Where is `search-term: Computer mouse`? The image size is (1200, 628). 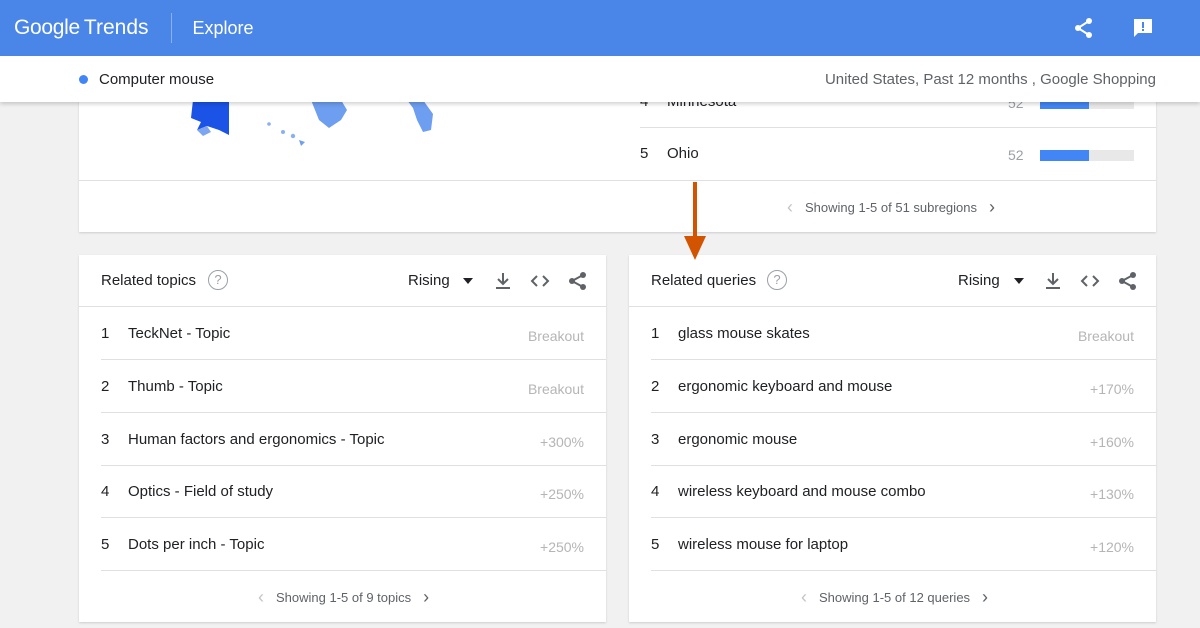 search-term: Computer mouse is located at coordinates (156, 79).